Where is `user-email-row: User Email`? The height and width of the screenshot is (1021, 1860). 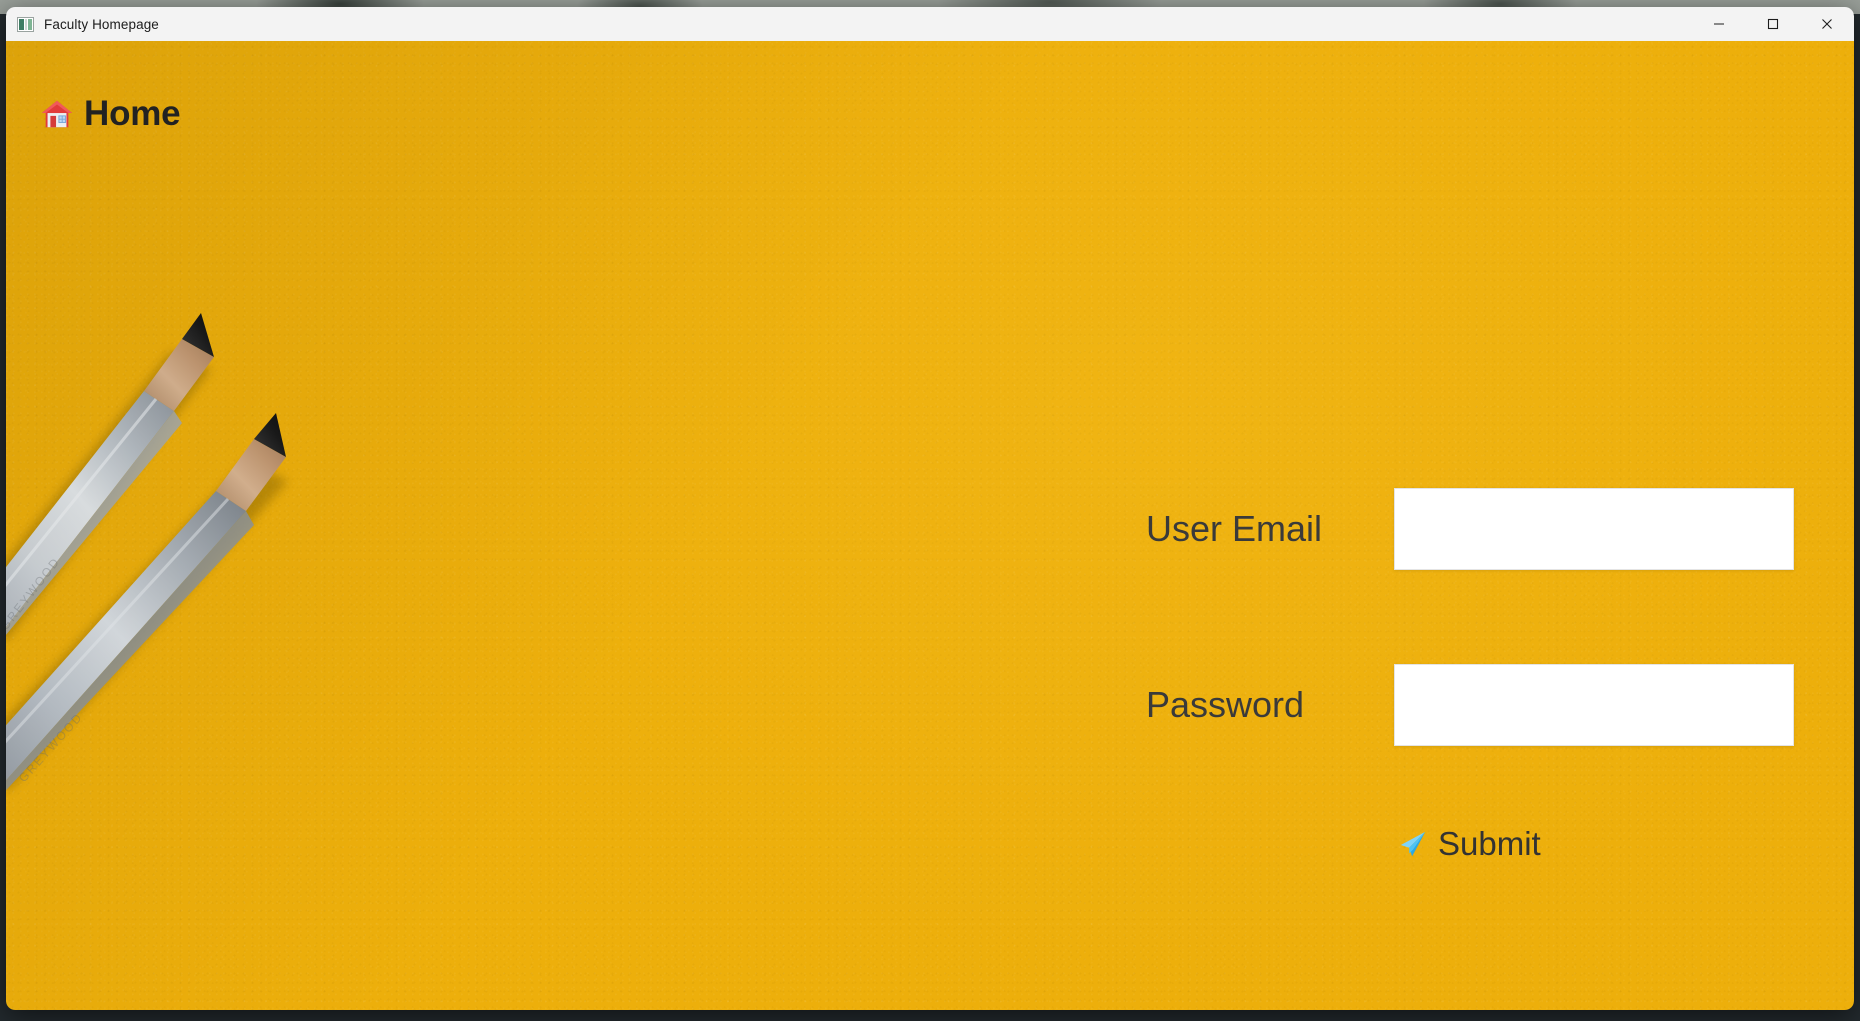
user-email-row: User Email is located at coordinates (1486, 529).